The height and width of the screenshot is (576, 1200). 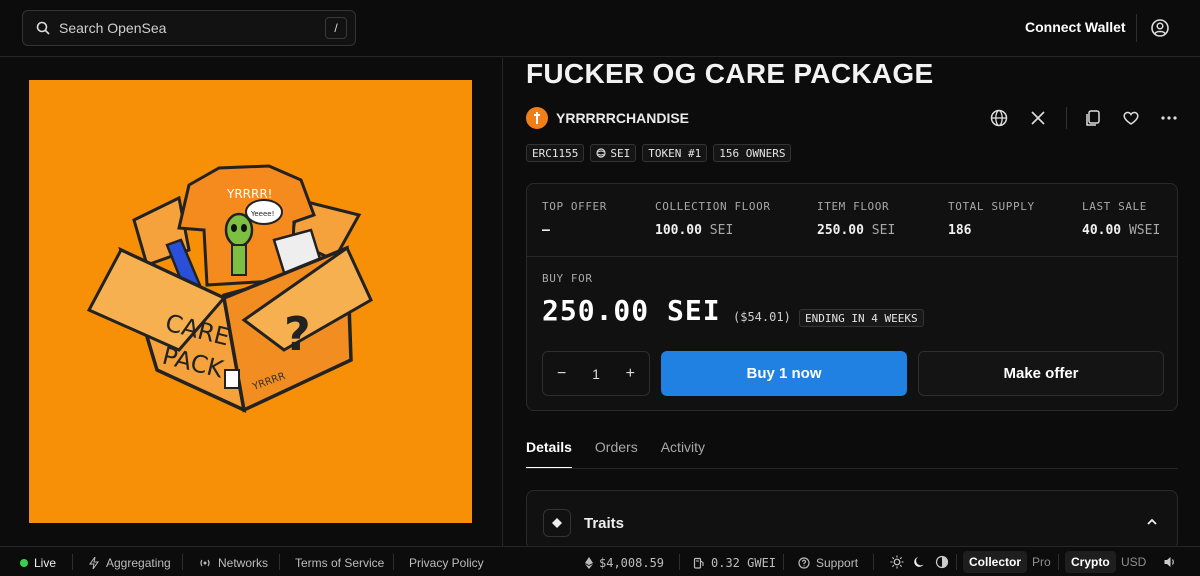 What do you see at coordinates (804, 563) in the screenshot?
I see `help-icon` at bounding box center [804, 563].